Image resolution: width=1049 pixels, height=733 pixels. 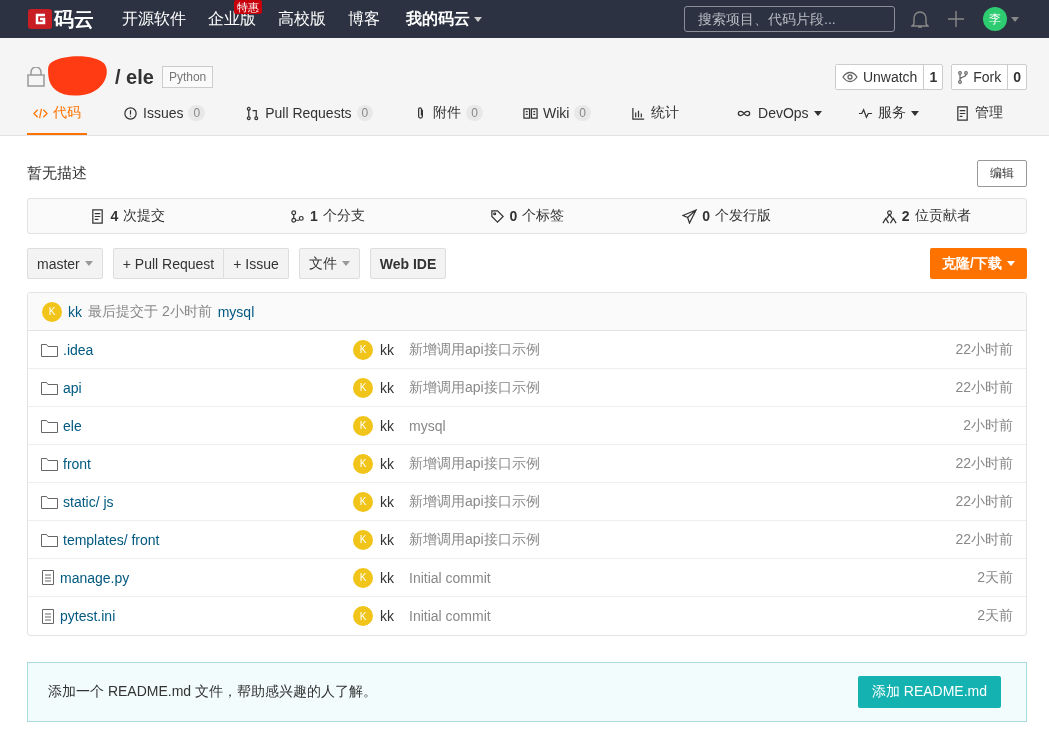 What do you see at coordinates (154, 19) in the screenshot?
I see `nav-link: 开源软件` at bounding box center [154, 19].